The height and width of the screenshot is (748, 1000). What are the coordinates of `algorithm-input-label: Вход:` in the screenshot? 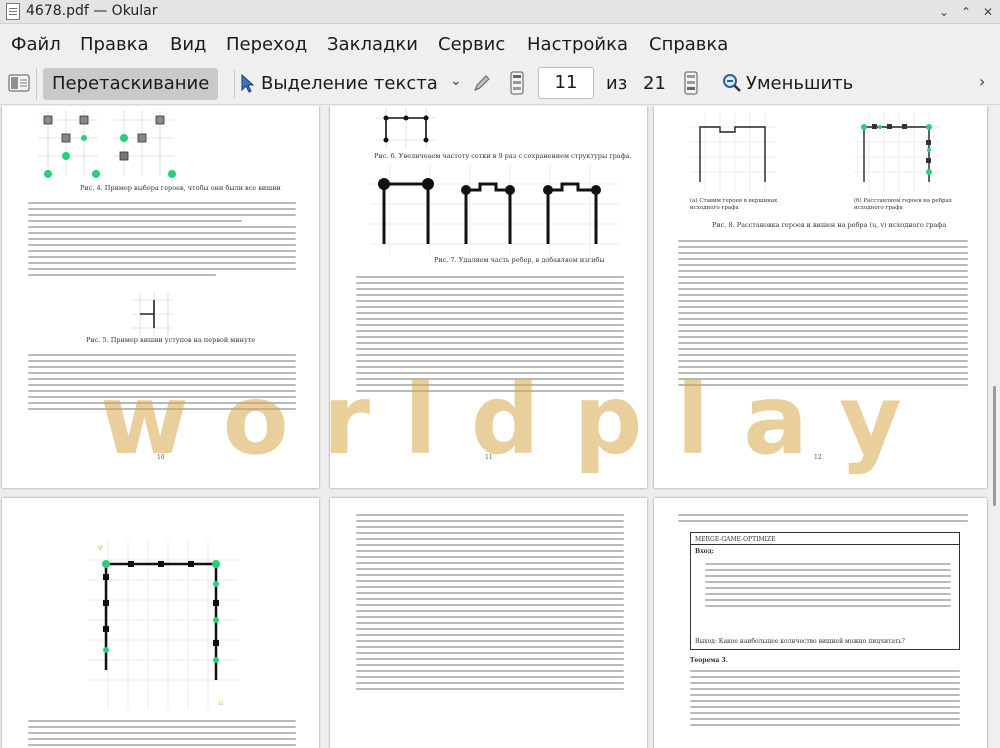 It's located at (704, 551).